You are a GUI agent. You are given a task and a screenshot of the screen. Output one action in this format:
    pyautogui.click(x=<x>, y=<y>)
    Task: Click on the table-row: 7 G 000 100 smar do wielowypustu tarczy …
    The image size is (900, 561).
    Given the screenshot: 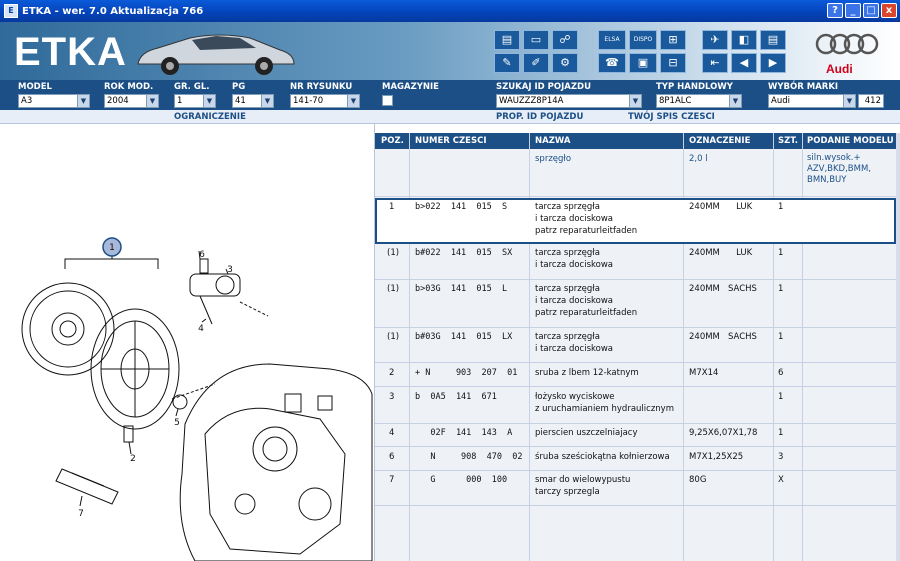 What is the action you would take?
    pyautogui.click(x=635, y=488)
    